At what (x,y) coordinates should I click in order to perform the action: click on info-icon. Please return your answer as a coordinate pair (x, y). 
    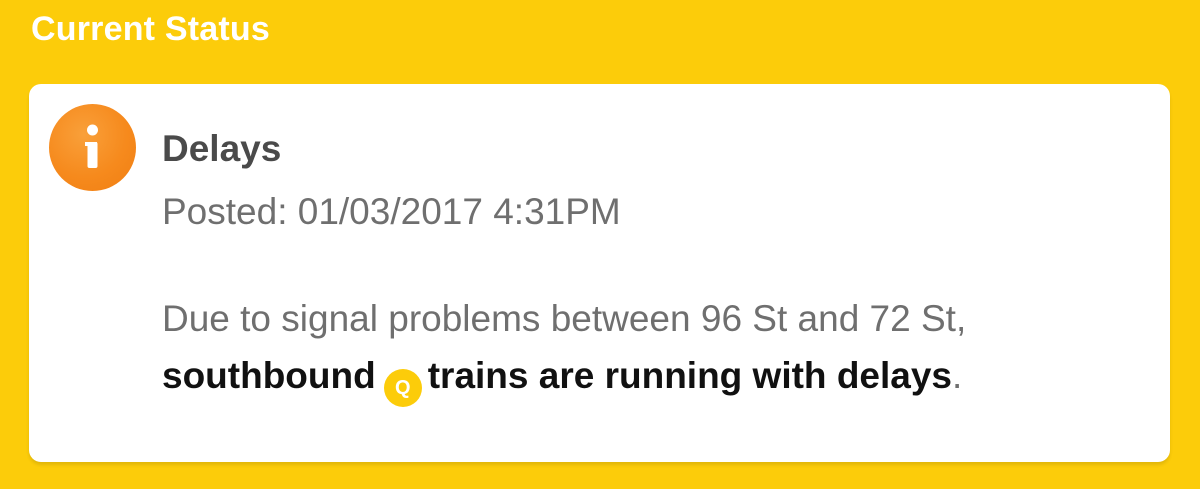
    Looking at the image, I should click on (92, 147).